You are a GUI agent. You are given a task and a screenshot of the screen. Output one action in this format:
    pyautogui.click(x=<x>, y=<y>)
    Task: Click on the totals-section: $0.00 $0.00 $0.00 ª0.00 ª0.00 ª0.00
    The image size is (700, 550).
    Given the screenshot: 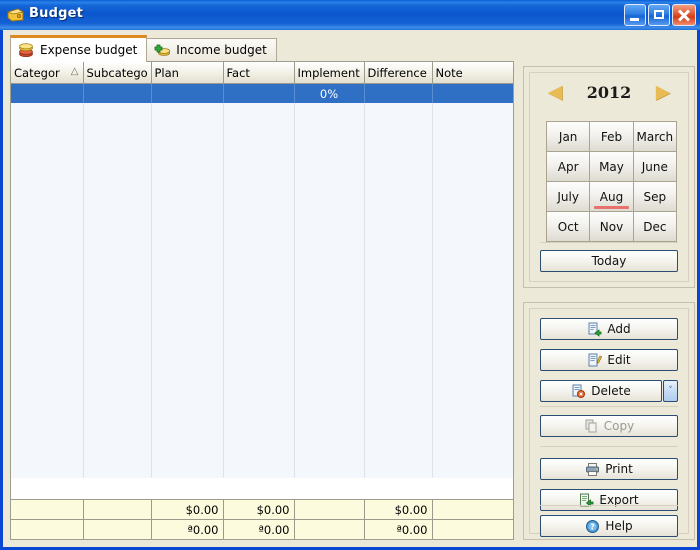 What is the action you would take?
    pyautogui.click(x=262, y=519)
    